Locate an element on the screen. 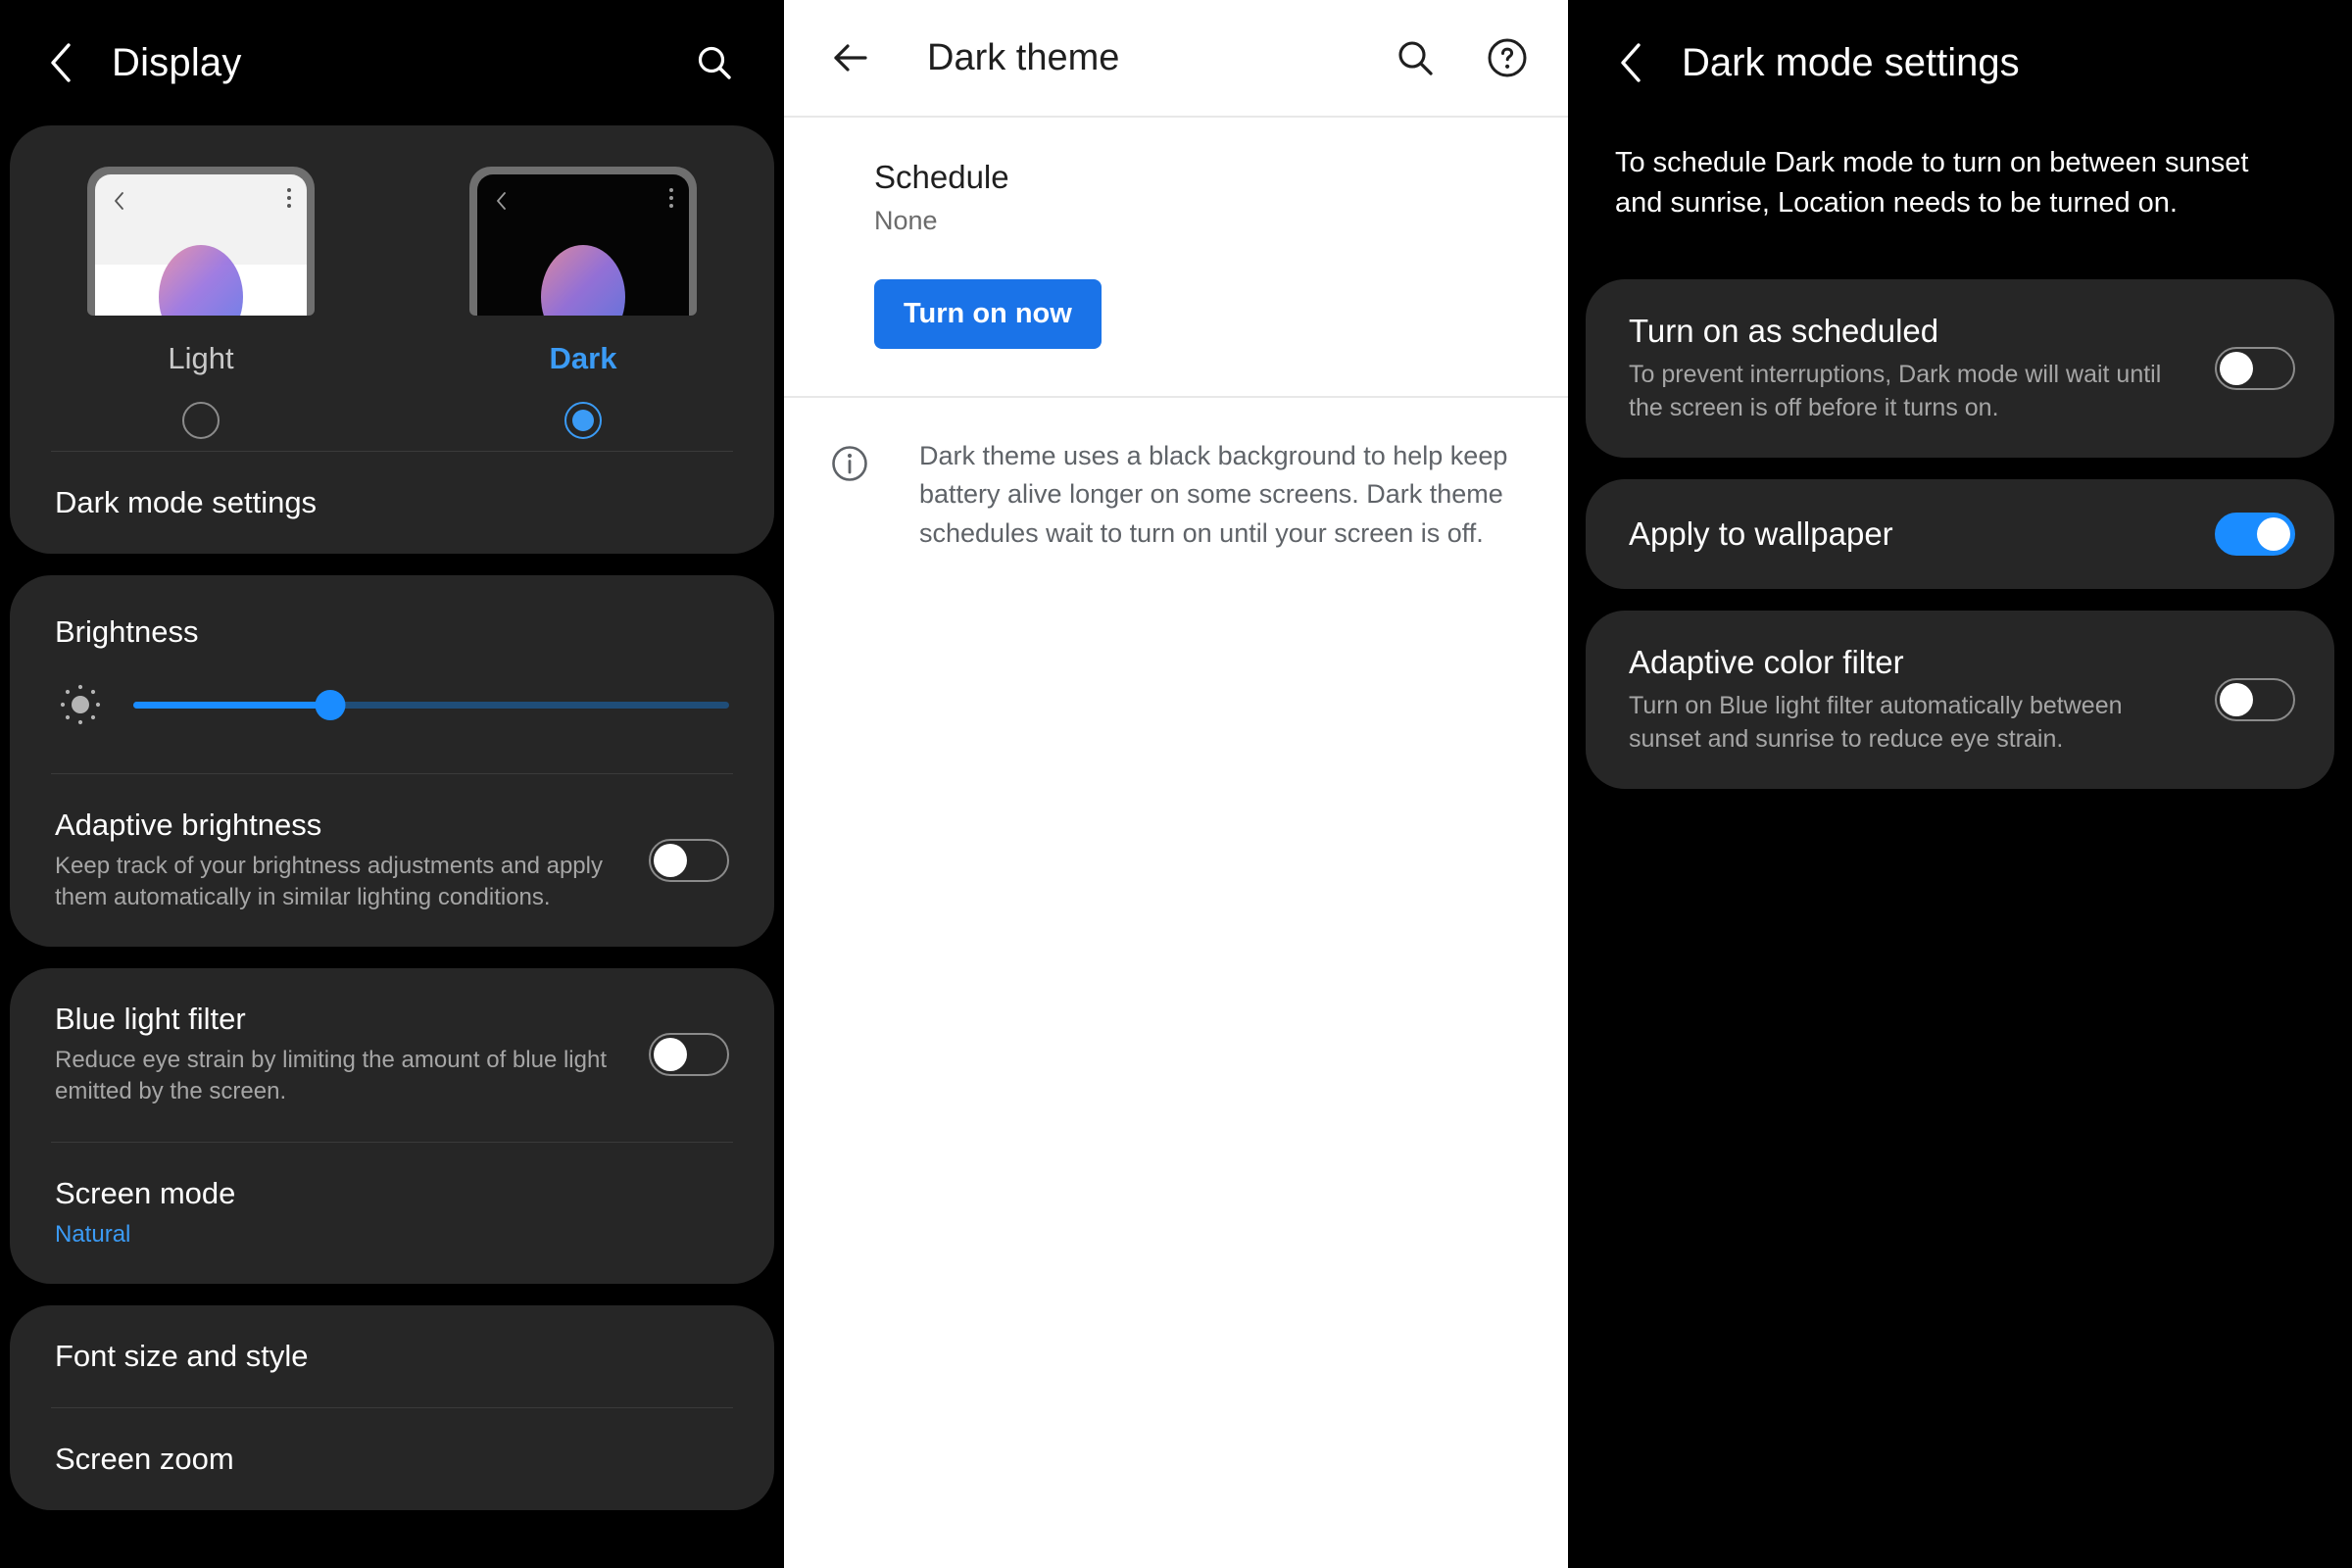 The image size is (2352, 1568). apply-to-wallpaper-toggle is located at coordinates (2255, 535).